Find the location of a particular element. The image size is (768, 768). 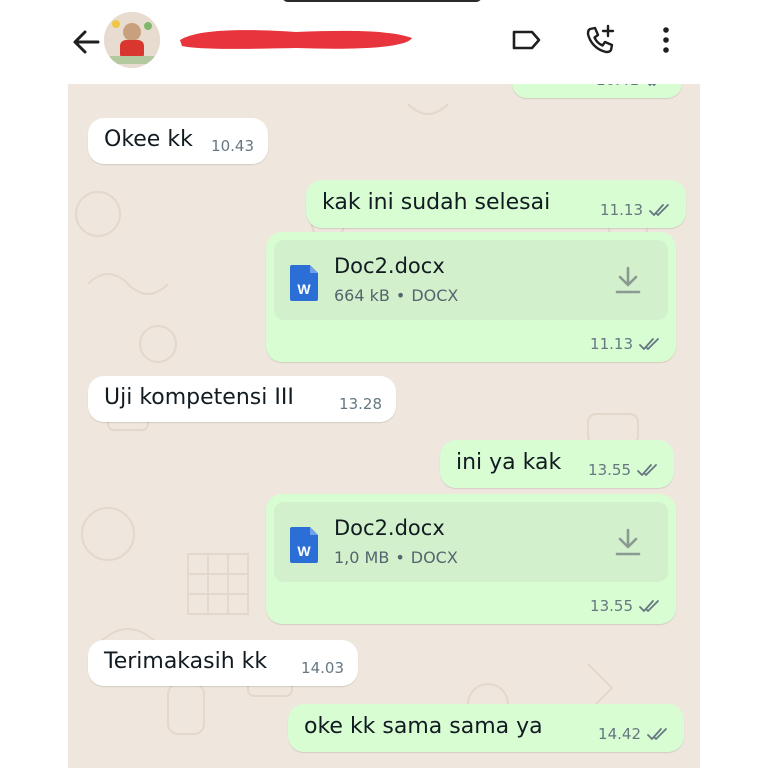

message-meta: 14.03 is located at coordinates (322, 668).